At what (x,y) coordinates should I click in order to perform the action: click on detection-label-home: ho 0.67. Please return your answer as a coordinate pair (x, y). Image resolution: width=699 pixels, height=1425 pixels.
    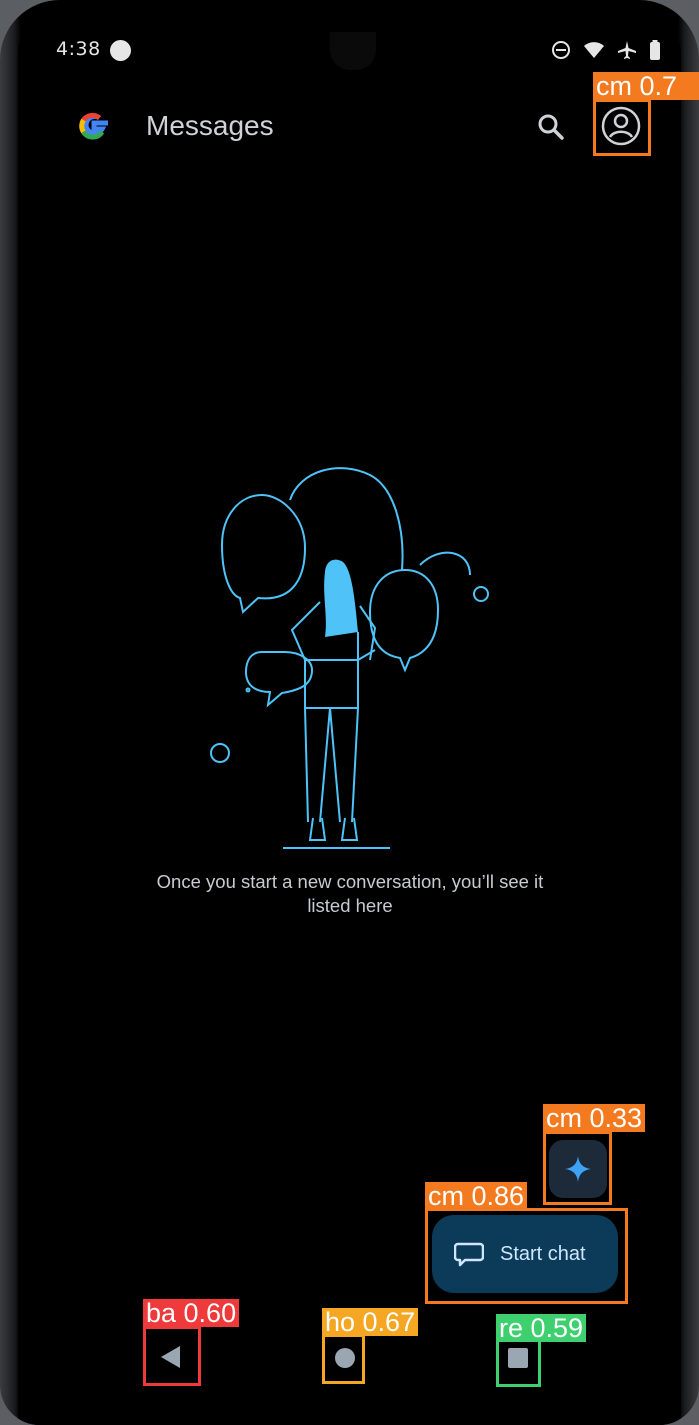
    Looking at the image, I should click on (370, 1322).